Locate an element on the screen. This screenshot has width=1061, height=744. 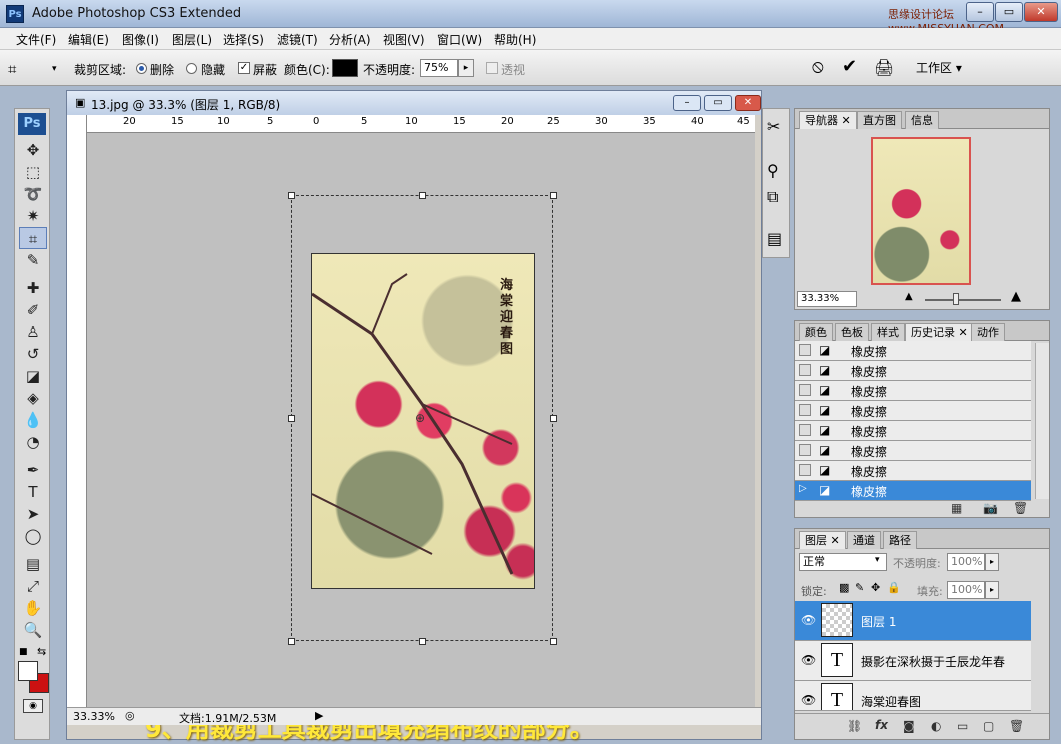
layer-row-selected: 👁 图层 1 is located at coordinates (913, 621).